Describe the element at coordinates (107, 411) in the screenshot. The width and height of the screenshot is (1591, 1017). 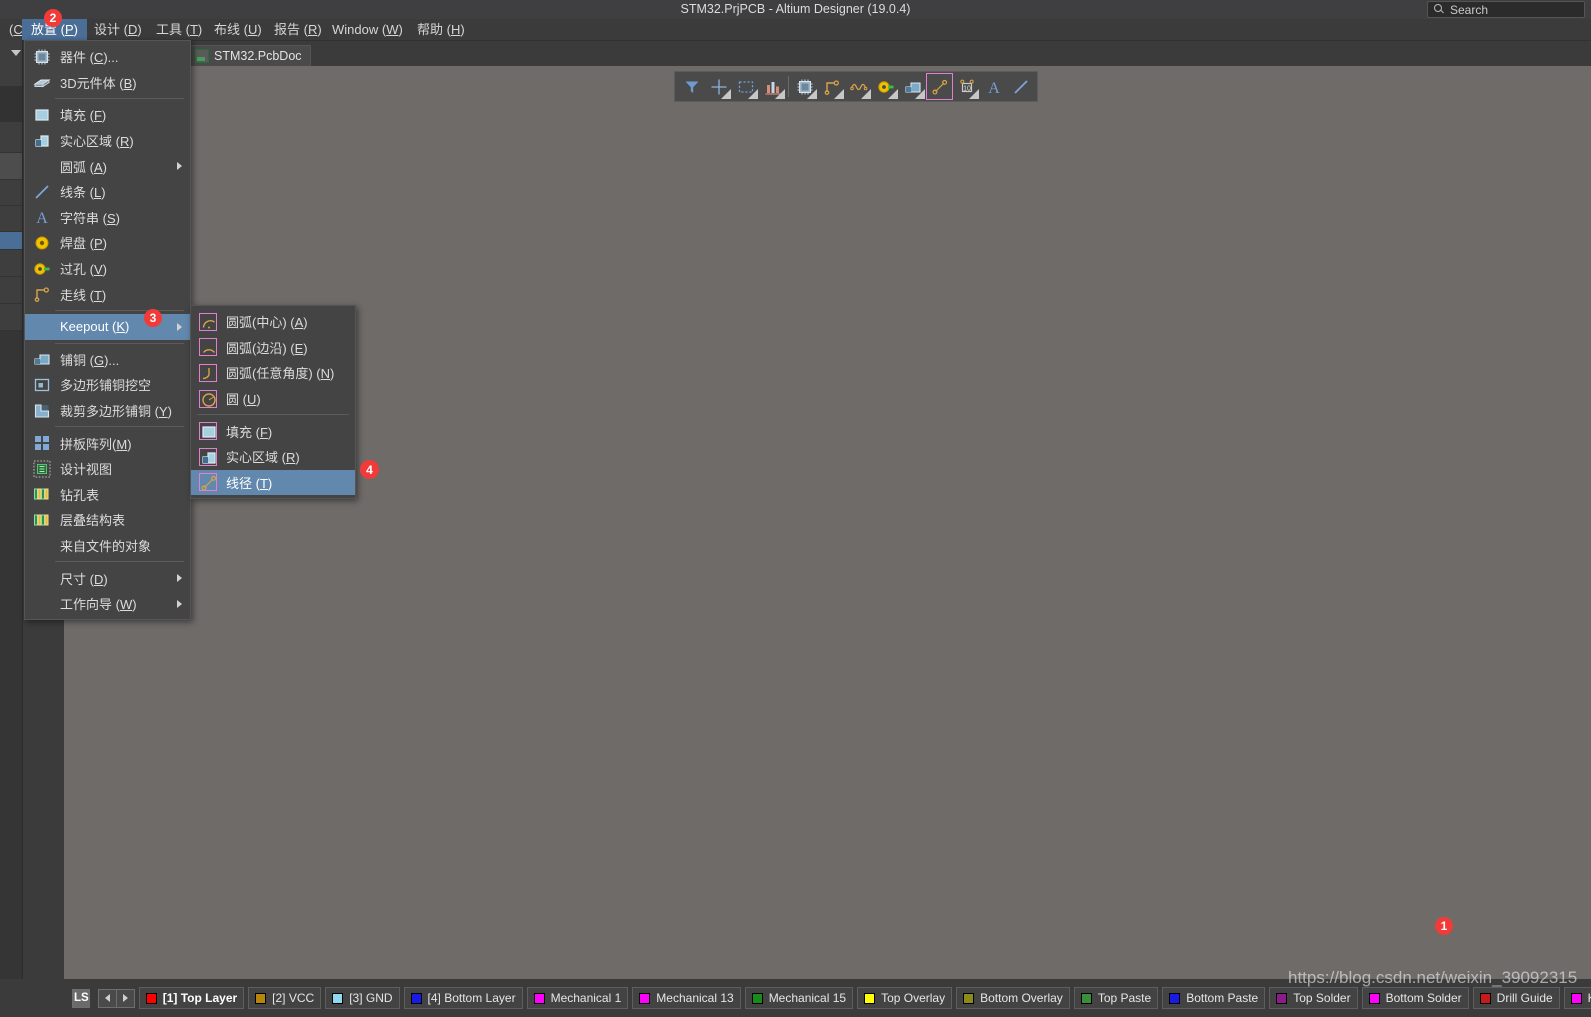
I see `place-menu-item-16: 裁剪多边形铺铜 (Y)` at that location.